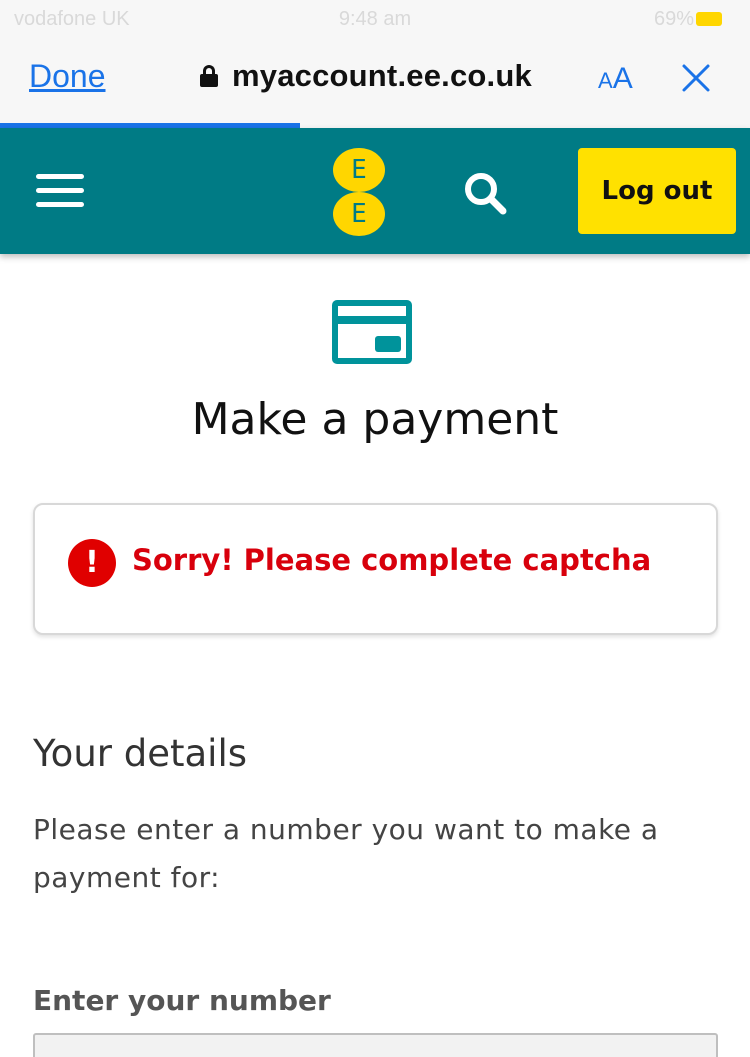 The height and width of the screenshot is (1057, 750). What do you see at coordinates (209, 76) in the screenshot?
I see `lock-icon` at bounding box center [209, 76].